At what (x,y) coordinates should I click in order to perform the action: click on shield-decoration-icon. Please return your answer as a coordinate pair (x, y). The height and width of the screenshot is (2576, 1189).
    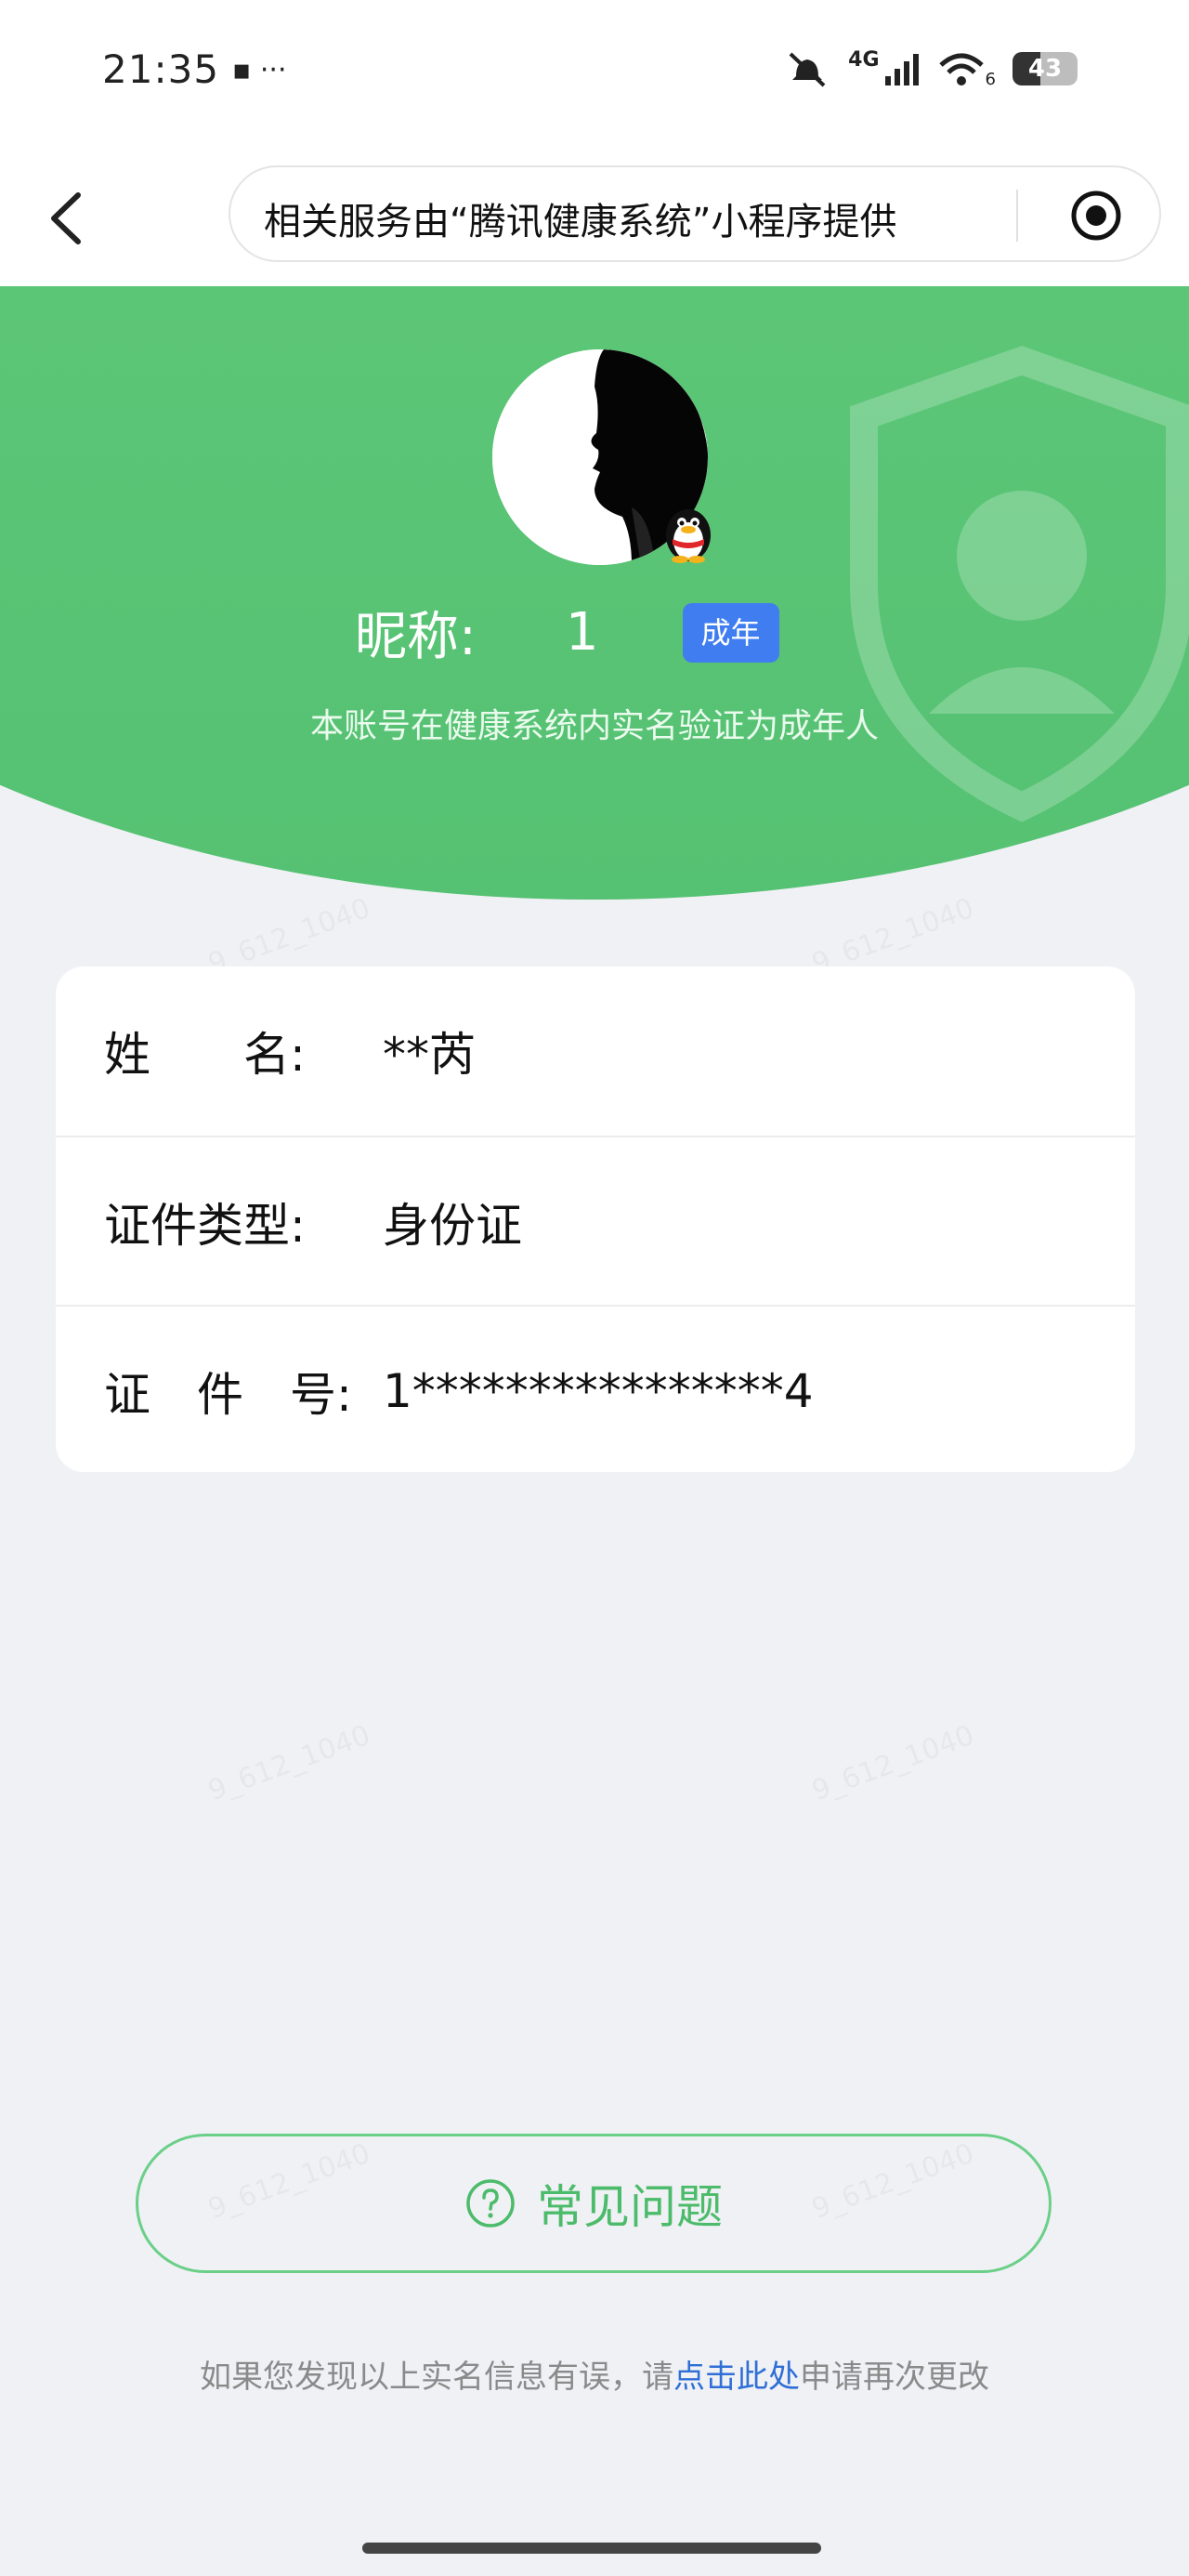
    Looking at the image, I should click on (1019, 584).